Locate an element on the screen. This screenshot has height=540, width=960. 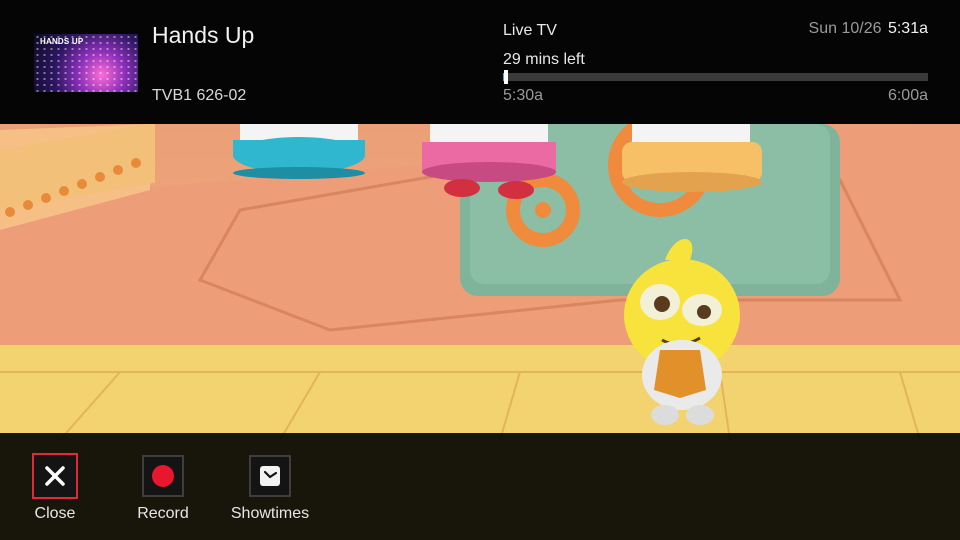
progress-bar is located at coordinates (715, 77).